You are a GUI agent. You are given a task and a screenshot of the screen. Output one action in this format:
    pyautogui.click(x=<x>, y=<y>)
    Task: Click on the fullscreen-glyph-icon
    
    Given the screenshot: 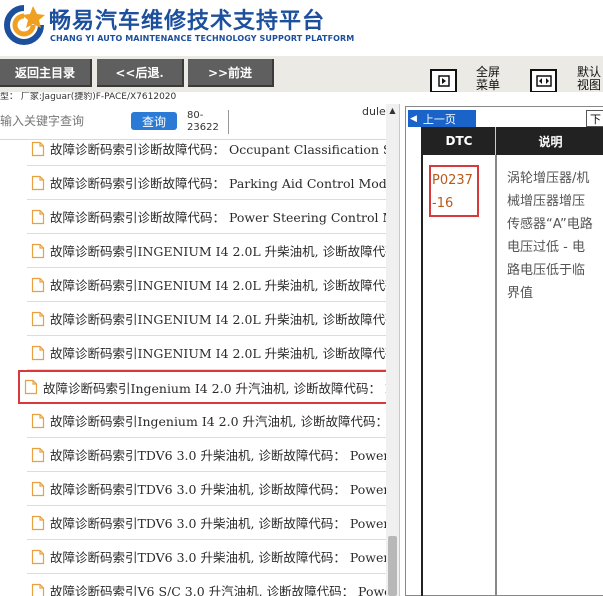 What is the action you would take?
    pyautogui.click(x=443, y=81)
    